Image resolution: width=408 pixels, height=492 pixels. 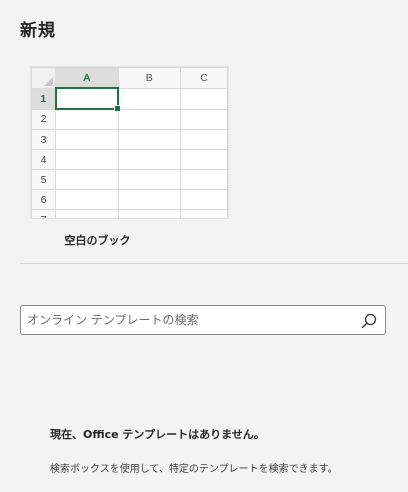 I want to click on row-header: 6, so click(x=44, y=199).